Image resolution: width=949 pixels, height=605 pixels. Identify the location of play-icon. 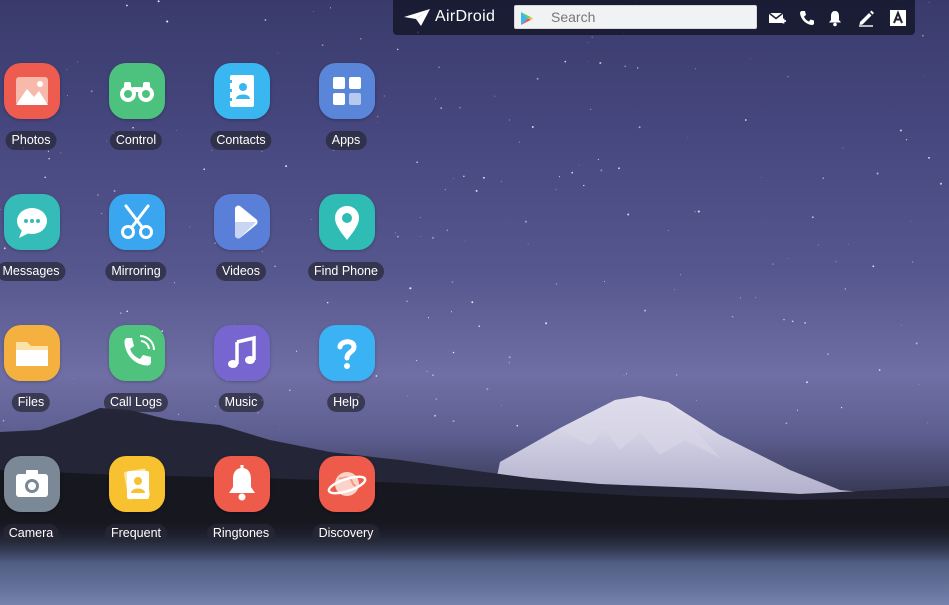
(242, 222).